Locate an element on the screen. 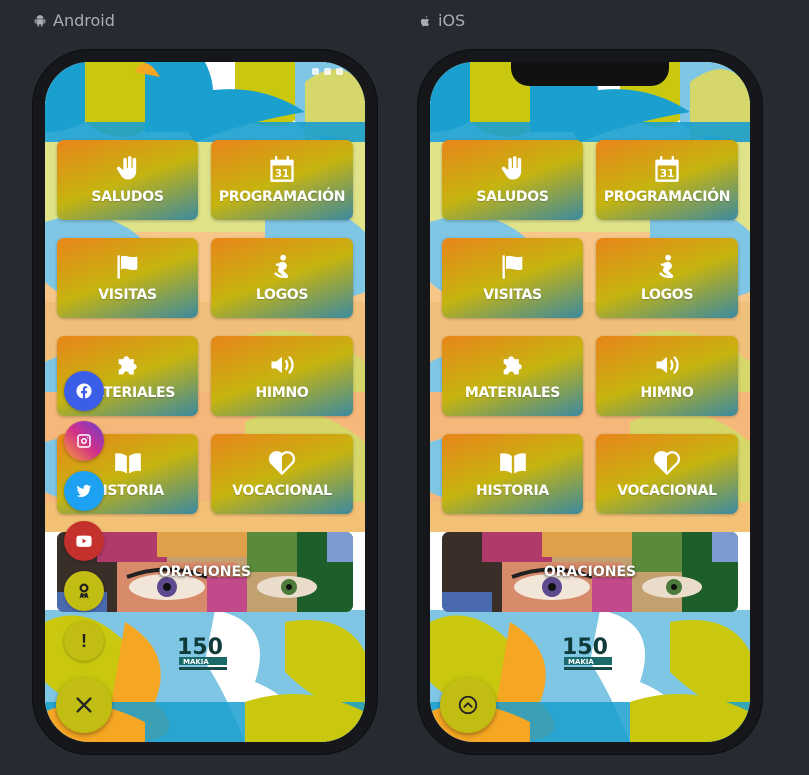 The image size is (809, 775). instagram-icon is located at coordinates (84, 441).